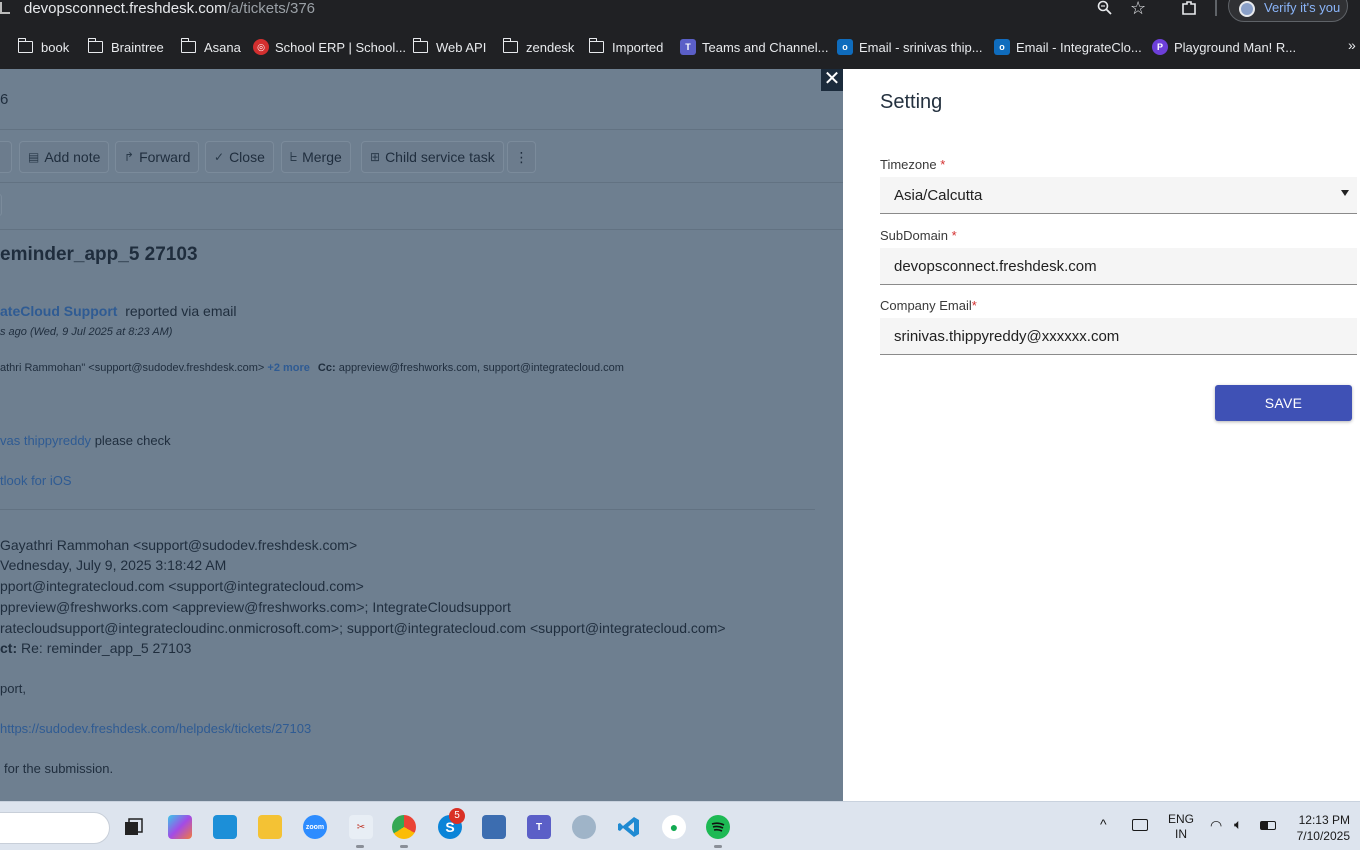 This screenshot has height=850, width=1360. I want to click on bookmark-label: Web API, so click(461, 47).